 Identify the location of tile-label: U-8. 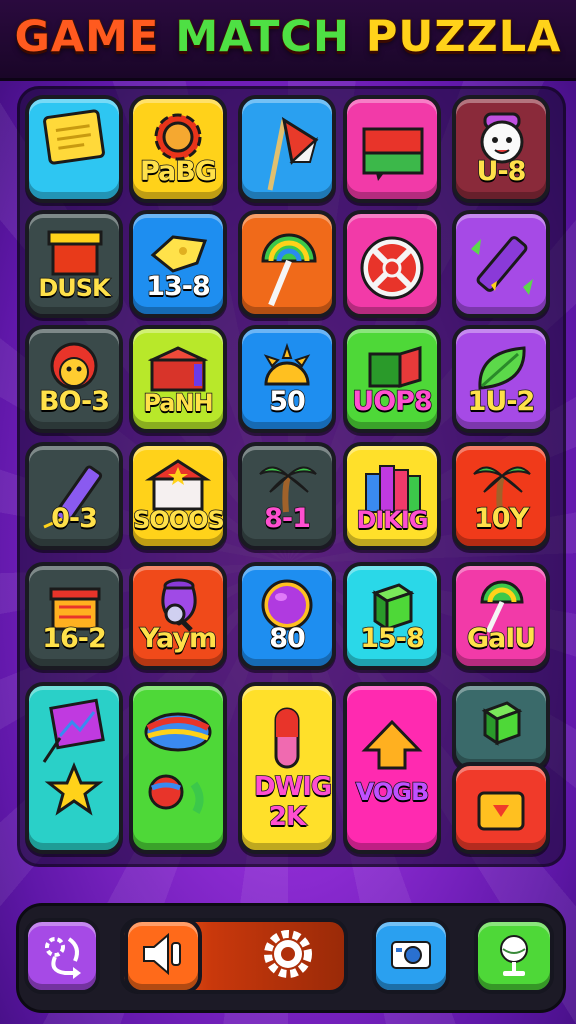
(501, 171).